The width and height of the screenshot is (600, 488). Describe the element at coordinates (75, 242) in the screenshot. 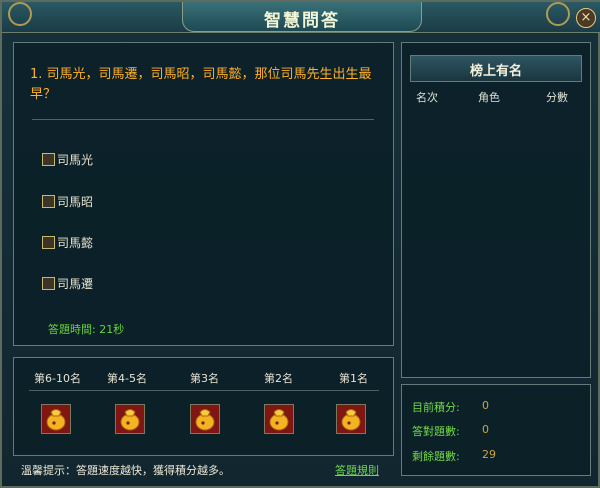

I see `option-label: 司馬懿` at that location.